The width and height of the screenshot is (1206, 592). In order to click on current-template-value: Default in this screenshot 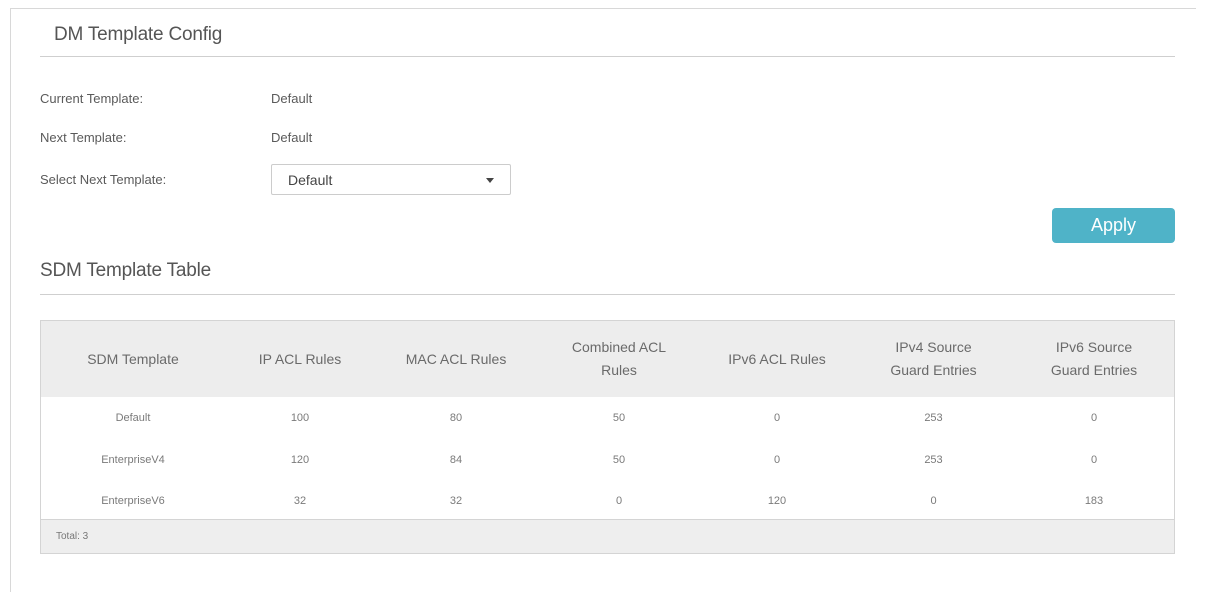, I will do `click(292, 98)`.